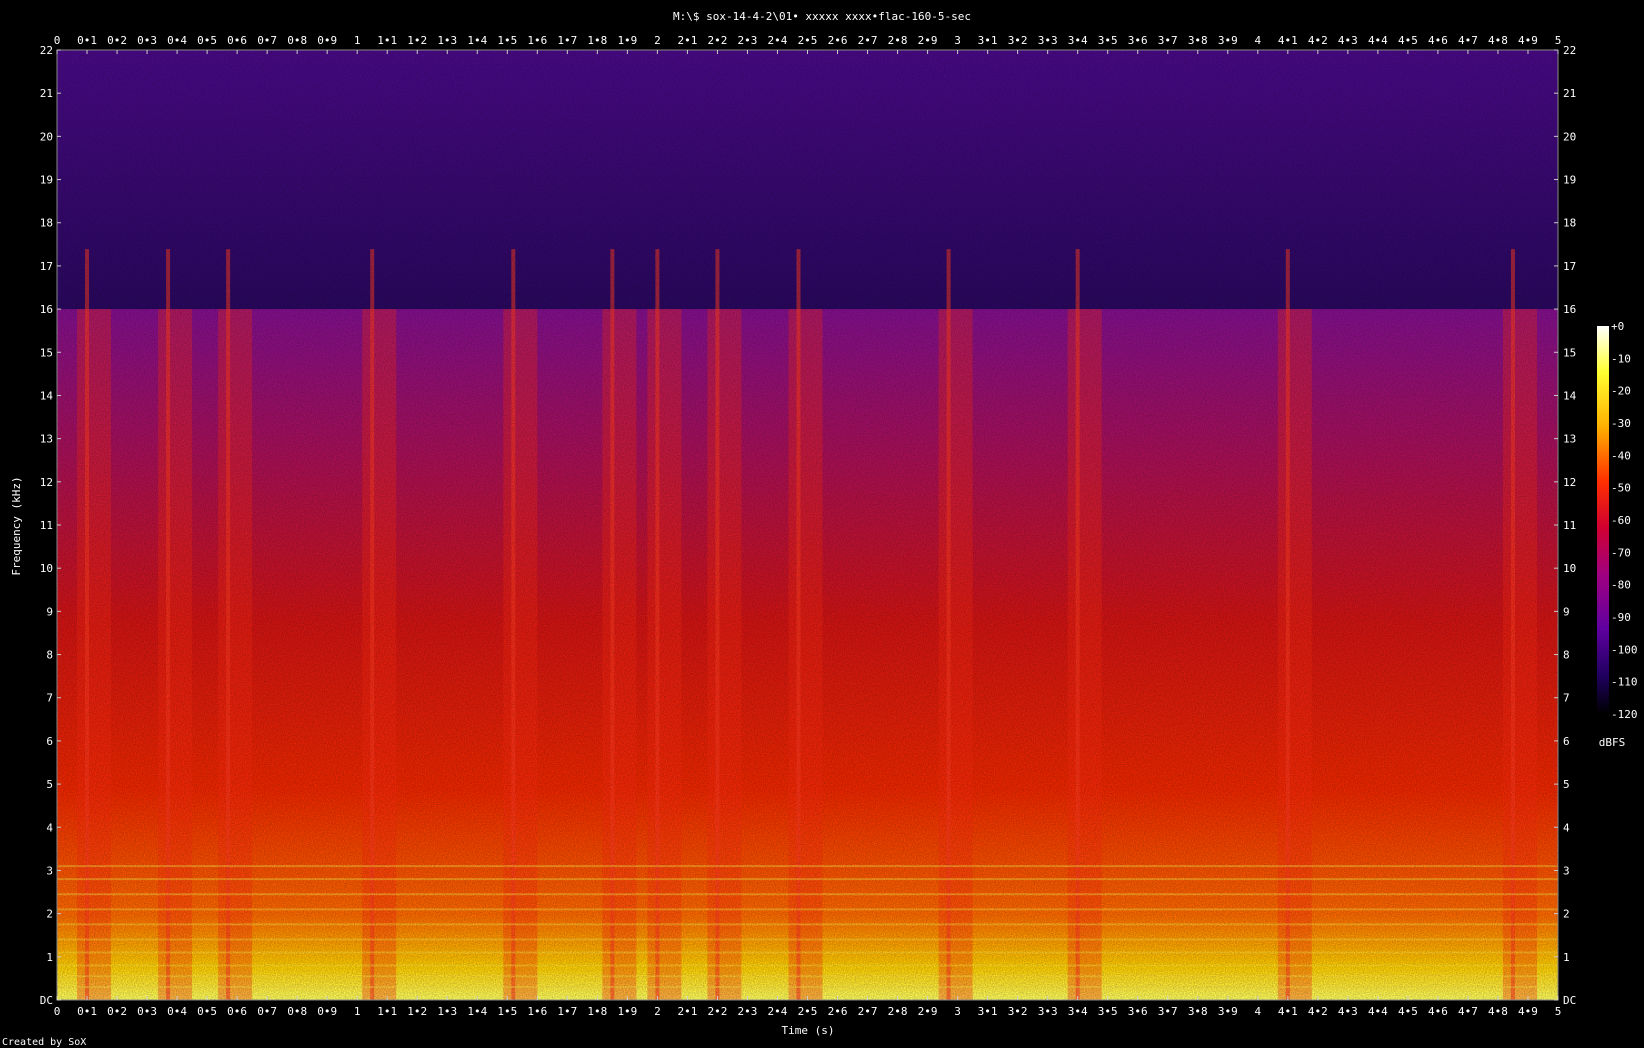  Describe the element at coordinates (778, 1011) in the screenshot. I see `x-tick-label: 2•4` at that location.